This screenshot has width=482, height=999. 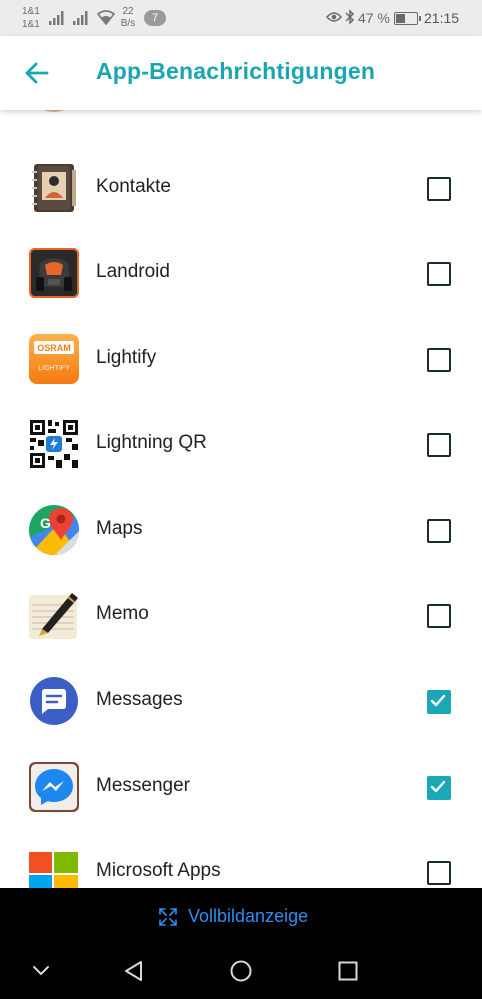 I want to click on app-label-lightning-qr: Lightning QR, so click(x=151, y=442).